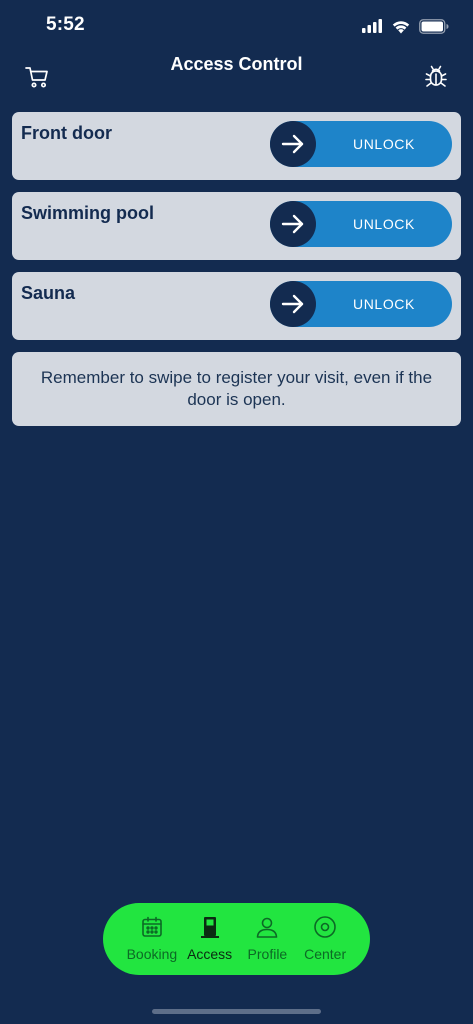 Image resolution: width=473 pixels, height=1024 pixels. What do you see at coordinates (325, 954) in the screenshot?
I see `nav-label: Center` at bounding box center [325, 954].